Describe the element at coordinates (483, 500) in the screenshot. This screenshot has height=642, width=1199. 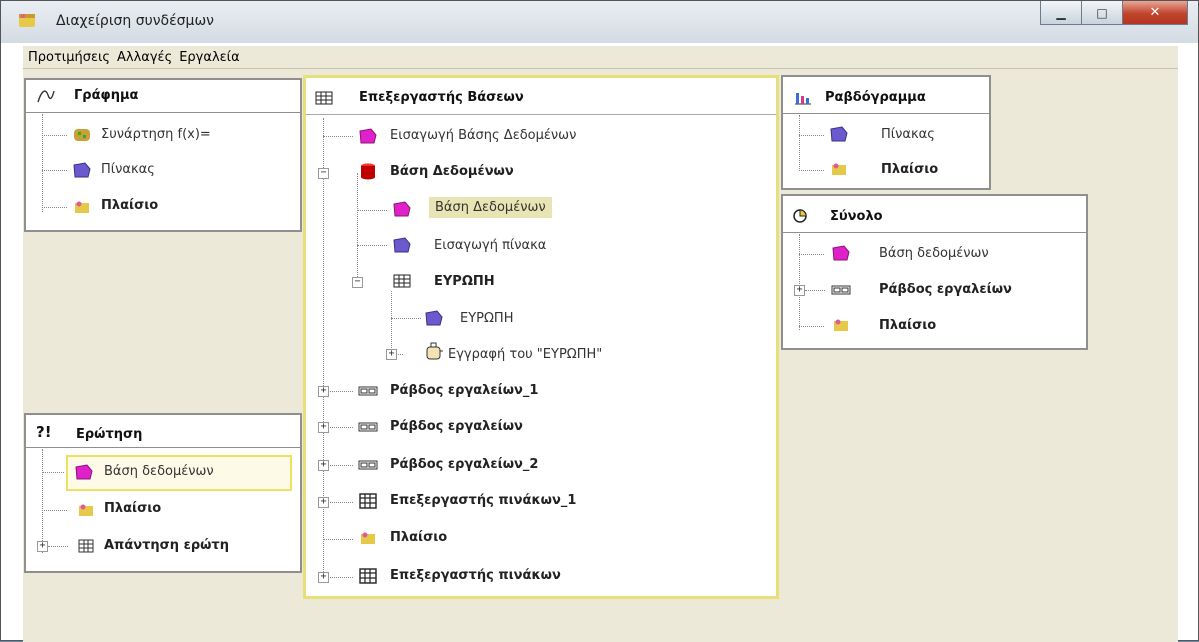
I see `tree-item-label: Επεξεργαστής πινάκων_1` at that location.